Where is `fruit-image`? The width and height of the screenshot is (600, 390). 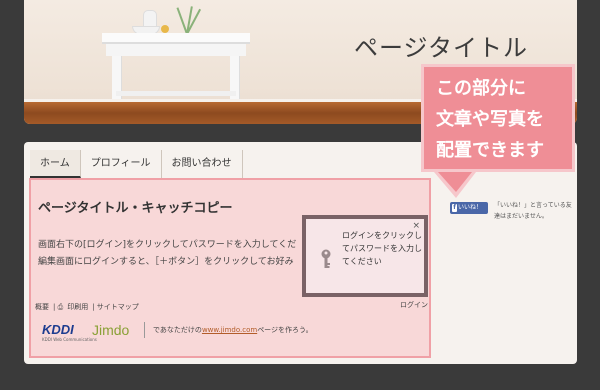 fruit-image is located at coordinates (165, 29).